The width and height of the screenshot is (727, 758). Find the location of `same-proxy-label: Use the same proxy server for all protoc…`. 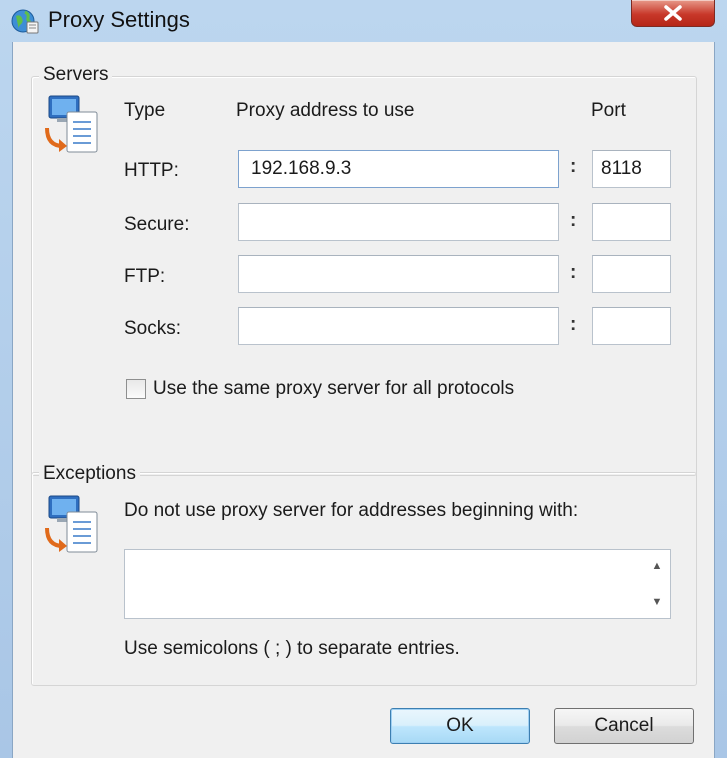

same-proxy-label: Use the same proxy server for all protoc… is located at coordinates (333, 389).